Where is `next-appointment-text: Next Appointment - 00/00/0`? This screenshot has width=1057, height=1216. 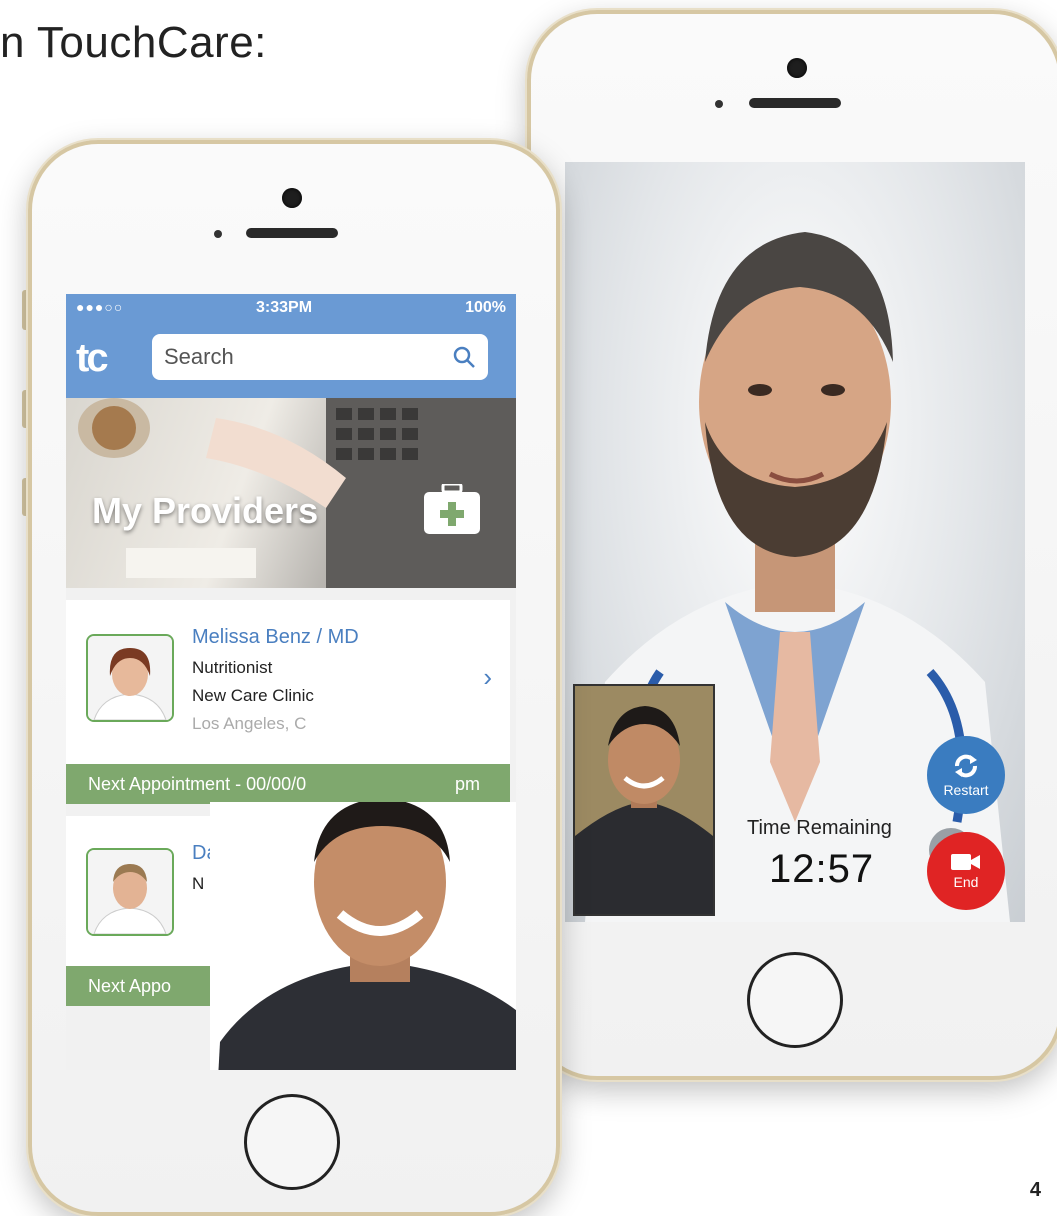 next-appointment-text: Next Appointment - 00/00/0 is located at coordinates (197, 784).